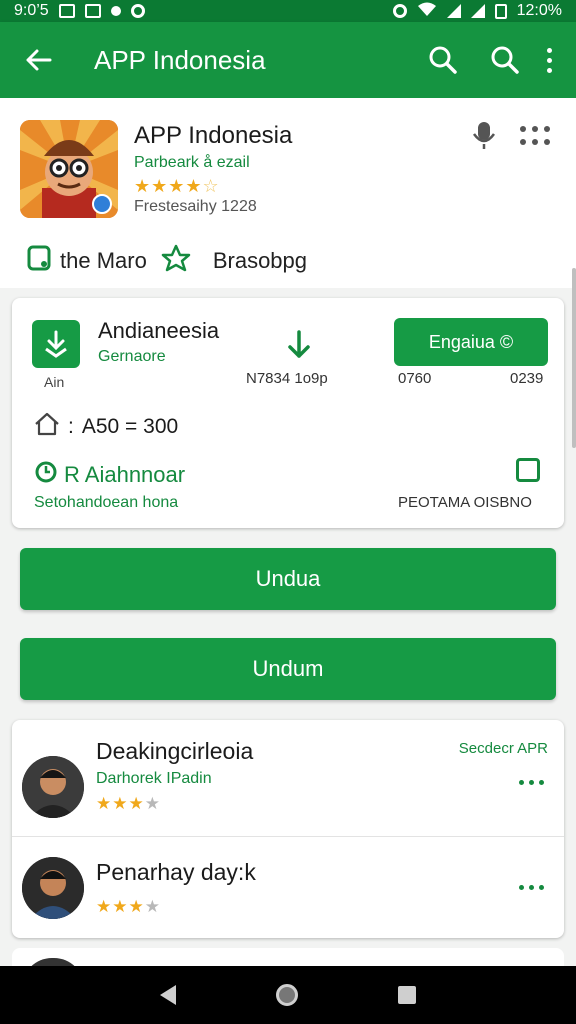 The height and width of the screenshot is (1024, 576). What do you see at coordinates (288, 579) in the screenshot?
I see `primary-button: Undua` at bounding box center [288, 579].